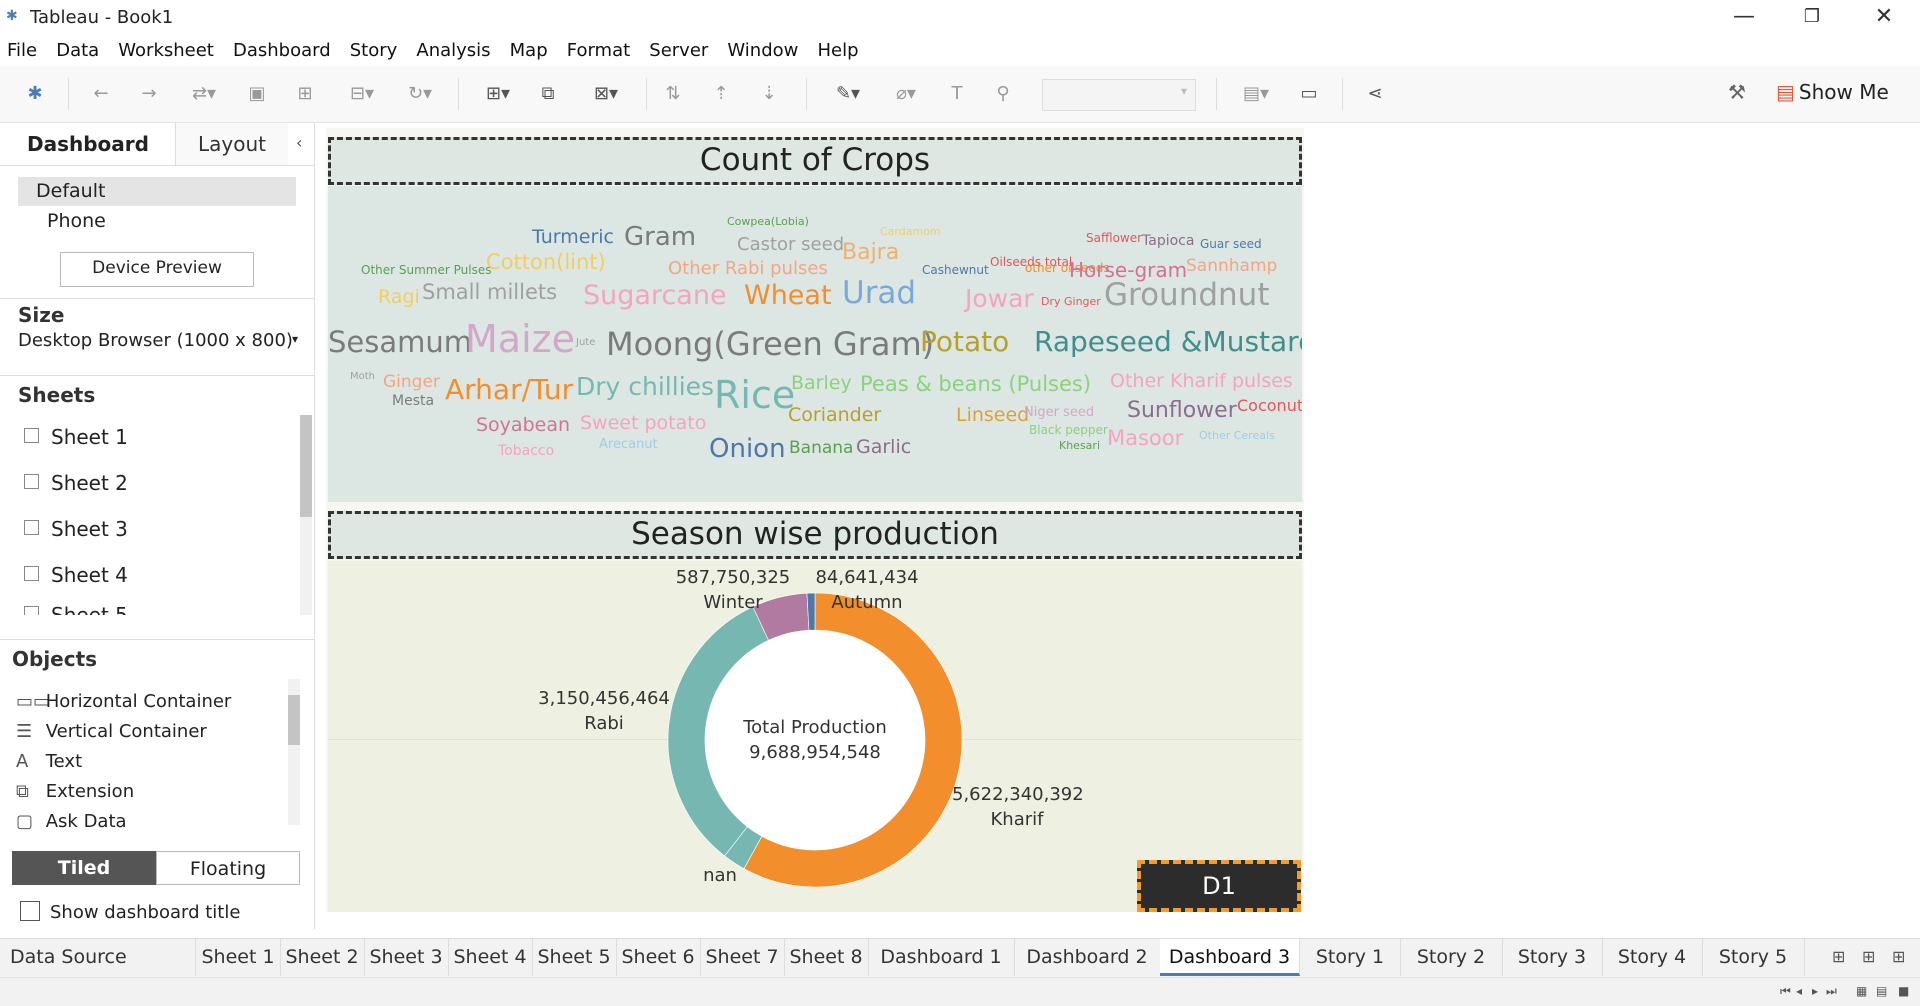  What do you see at coordinates (1652, 957) in the screenshot?
I see `bottom-tab-story-4: Story 4` at bounding box center [1652, 957].